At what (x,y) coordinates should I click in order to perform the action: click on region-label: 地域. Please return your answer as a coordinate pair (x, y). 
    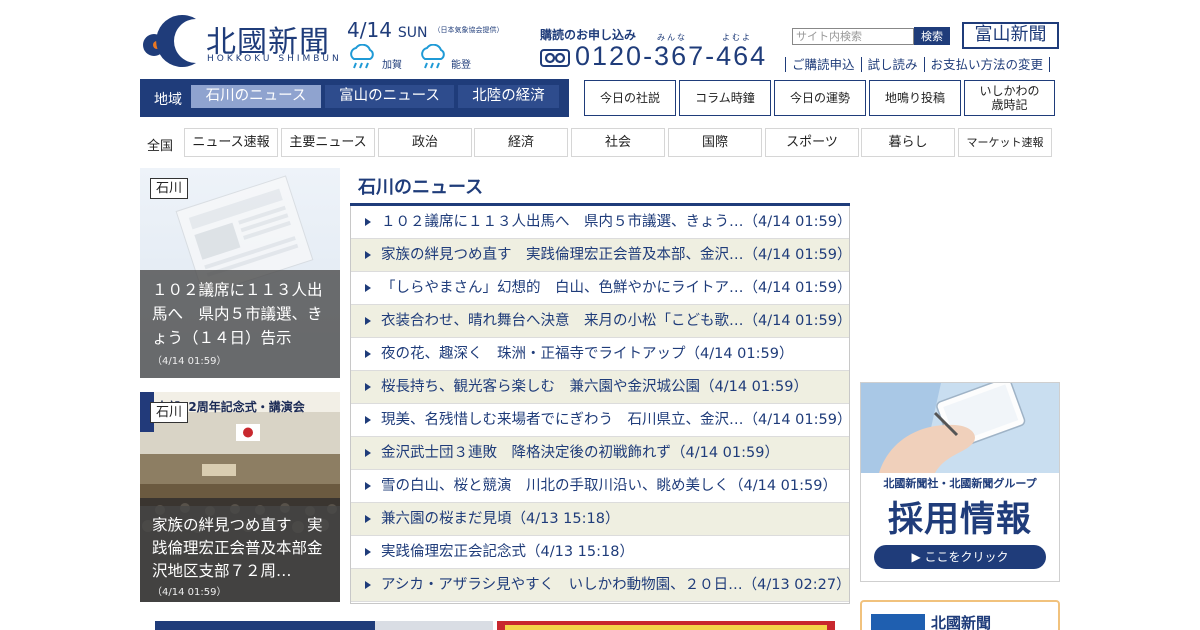
    Looking at the image, I should click on (168, 100).